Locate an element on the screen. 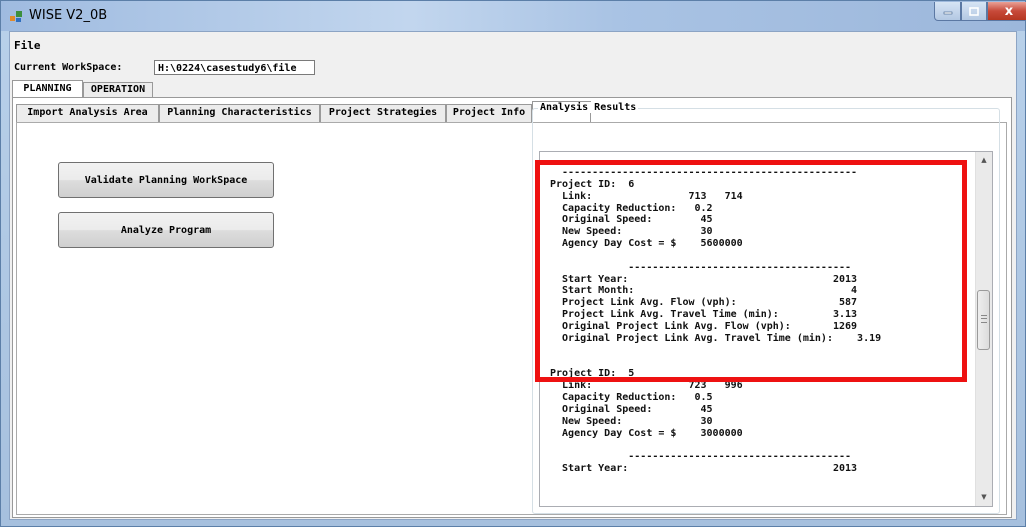 This screenshot has width=1026, height=527. menu-file: File is located at coordinates (27, 45).